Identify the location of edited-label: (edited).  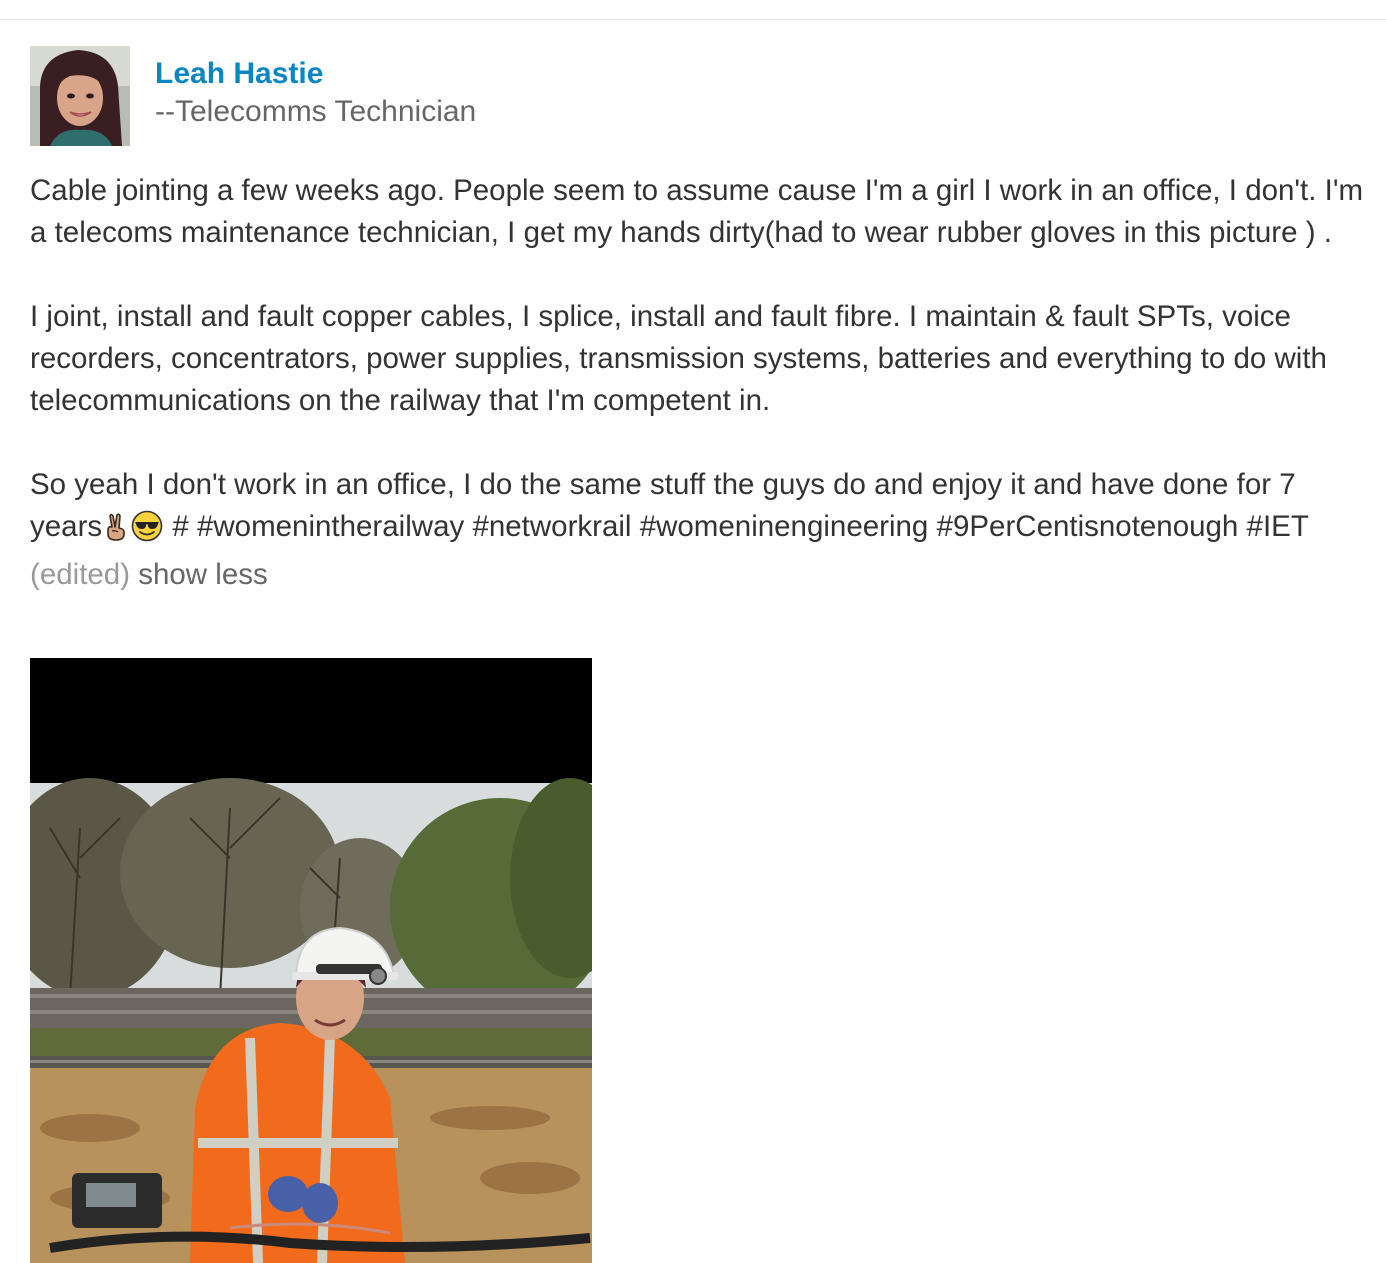
(80, 574).